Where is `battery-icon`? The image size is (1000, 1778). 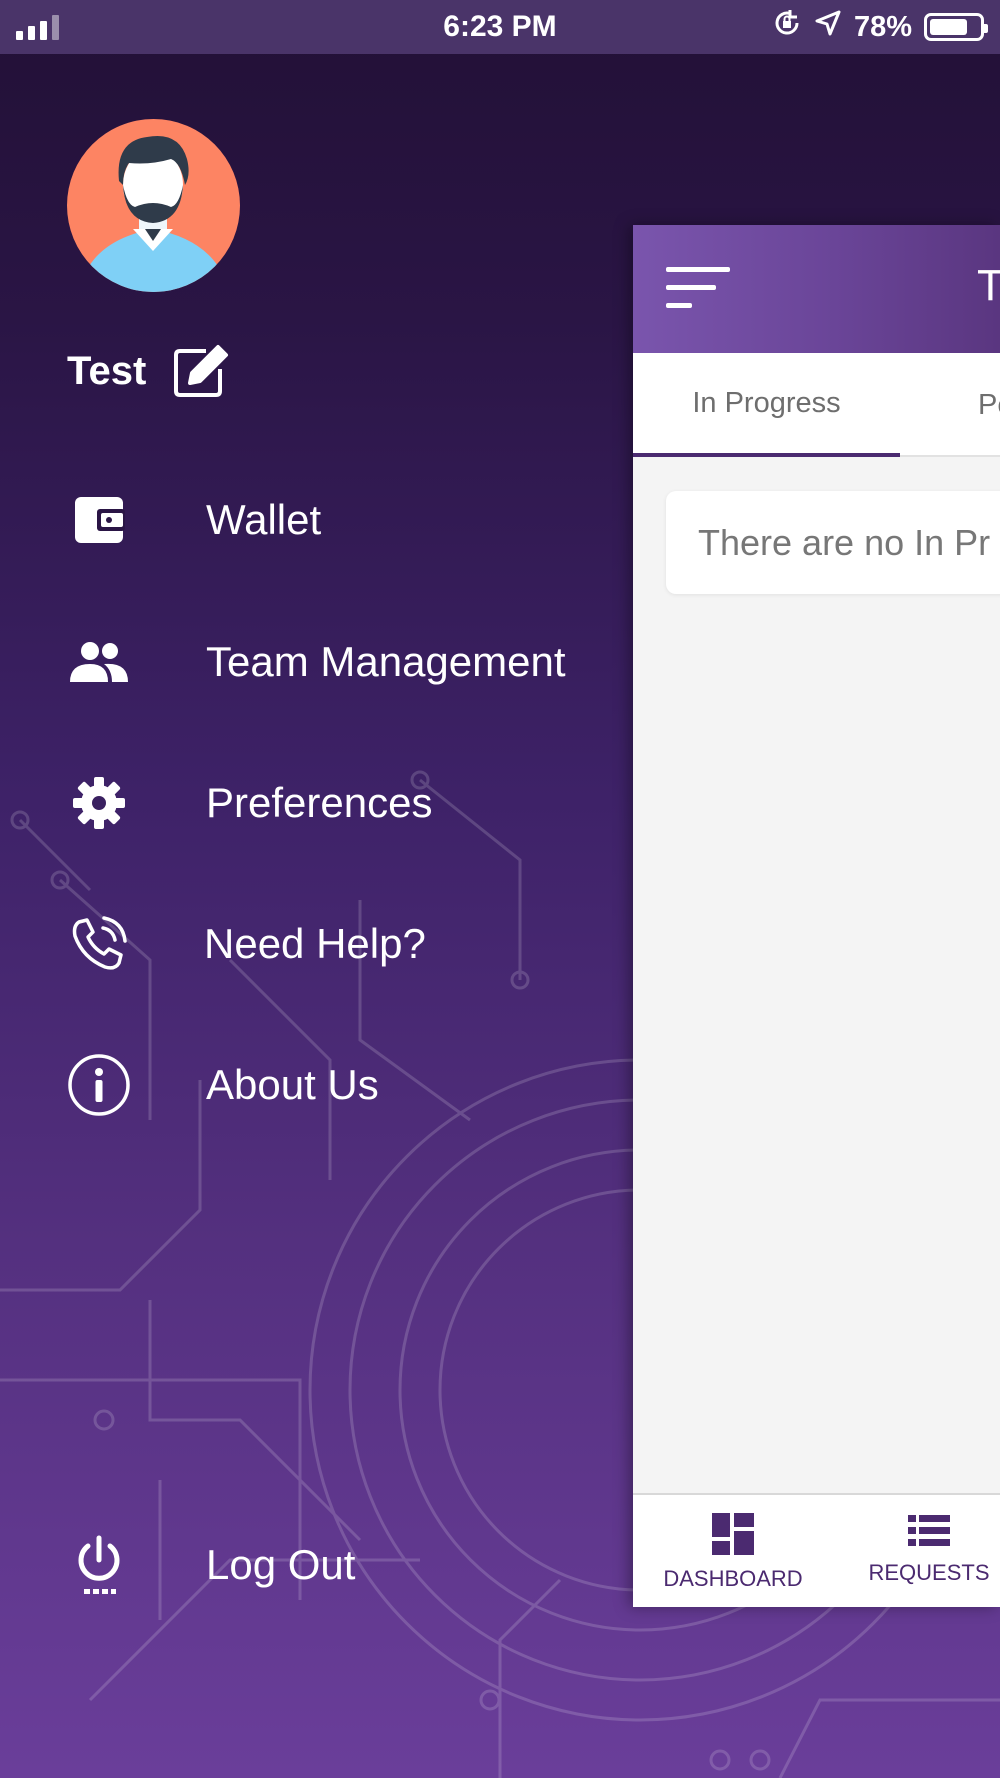
battery-icon is located at coordinates (956, 27).